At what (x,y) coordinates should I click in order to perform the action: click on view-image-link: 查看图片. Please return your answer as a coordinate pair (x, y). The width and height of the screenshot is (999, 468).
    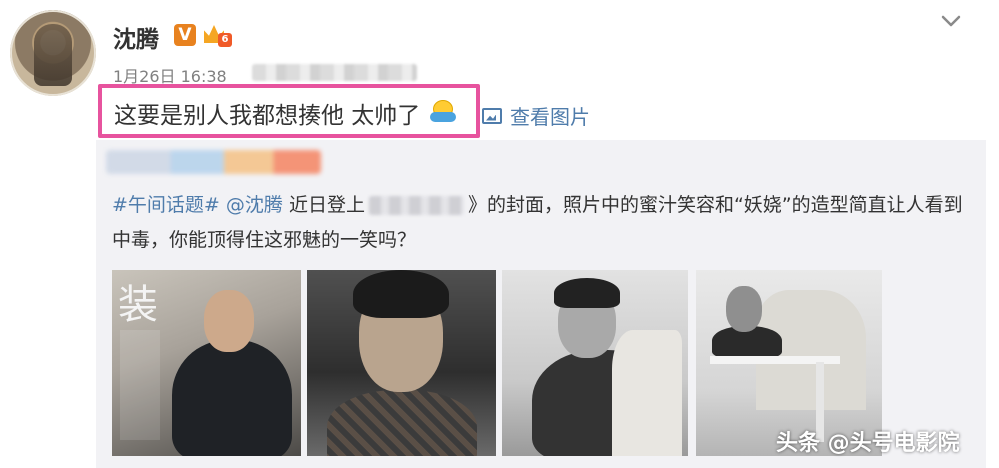
    Looking at the image, I should click on (536, 115).